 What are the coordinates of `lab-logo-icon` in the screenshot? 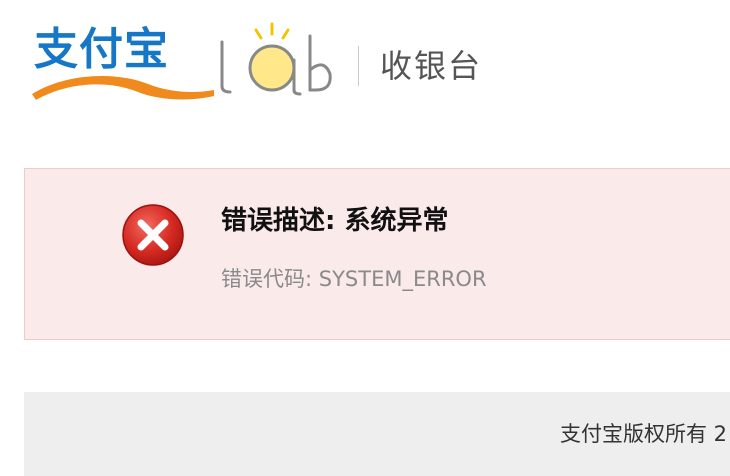 It's located at (276, 59).